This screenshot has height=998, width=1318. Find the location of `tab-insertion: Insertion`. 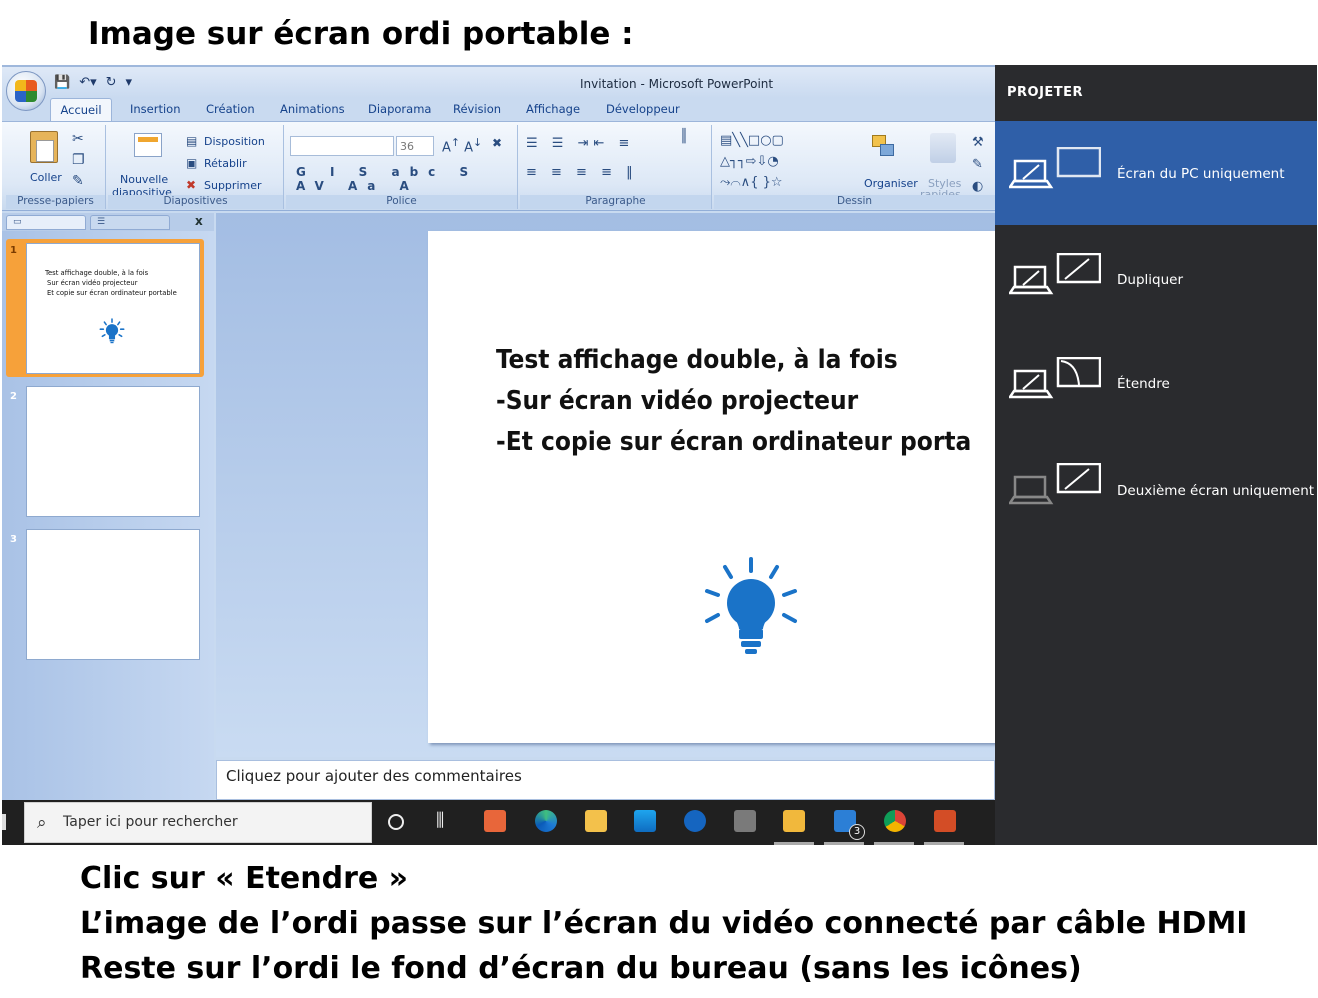

tab-insertion: Insertion is located at coordinates (155, 109).